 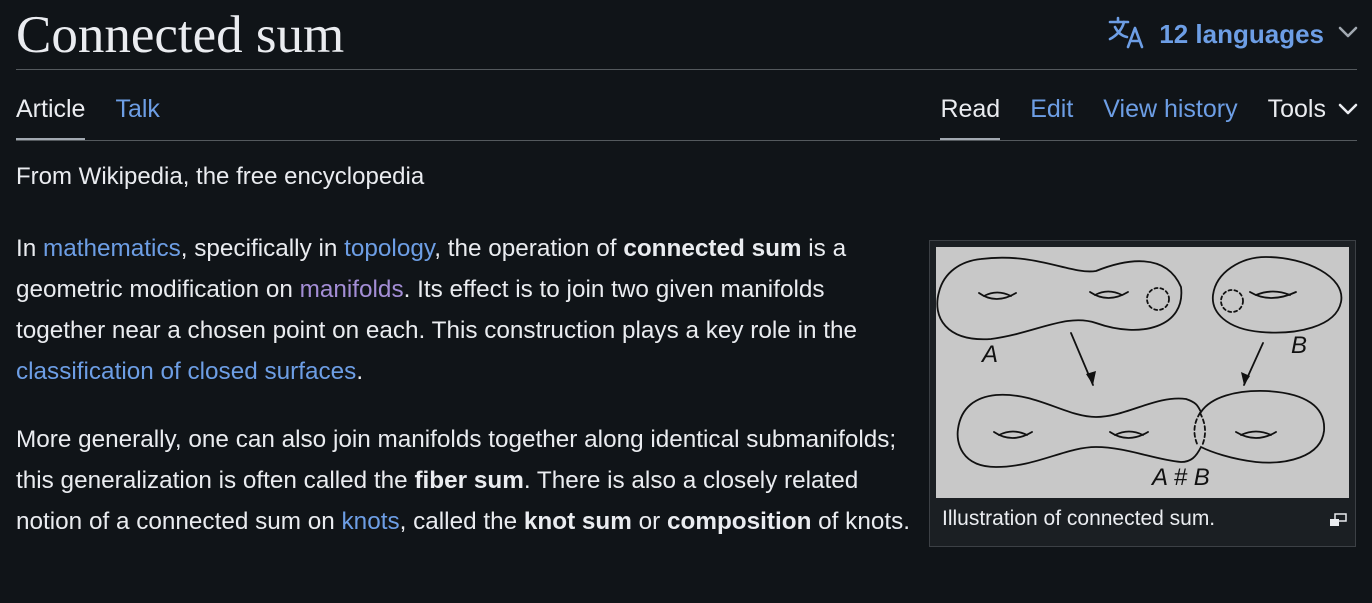 I want to click on tools-label: Tools, so click(x=1296, y=109).